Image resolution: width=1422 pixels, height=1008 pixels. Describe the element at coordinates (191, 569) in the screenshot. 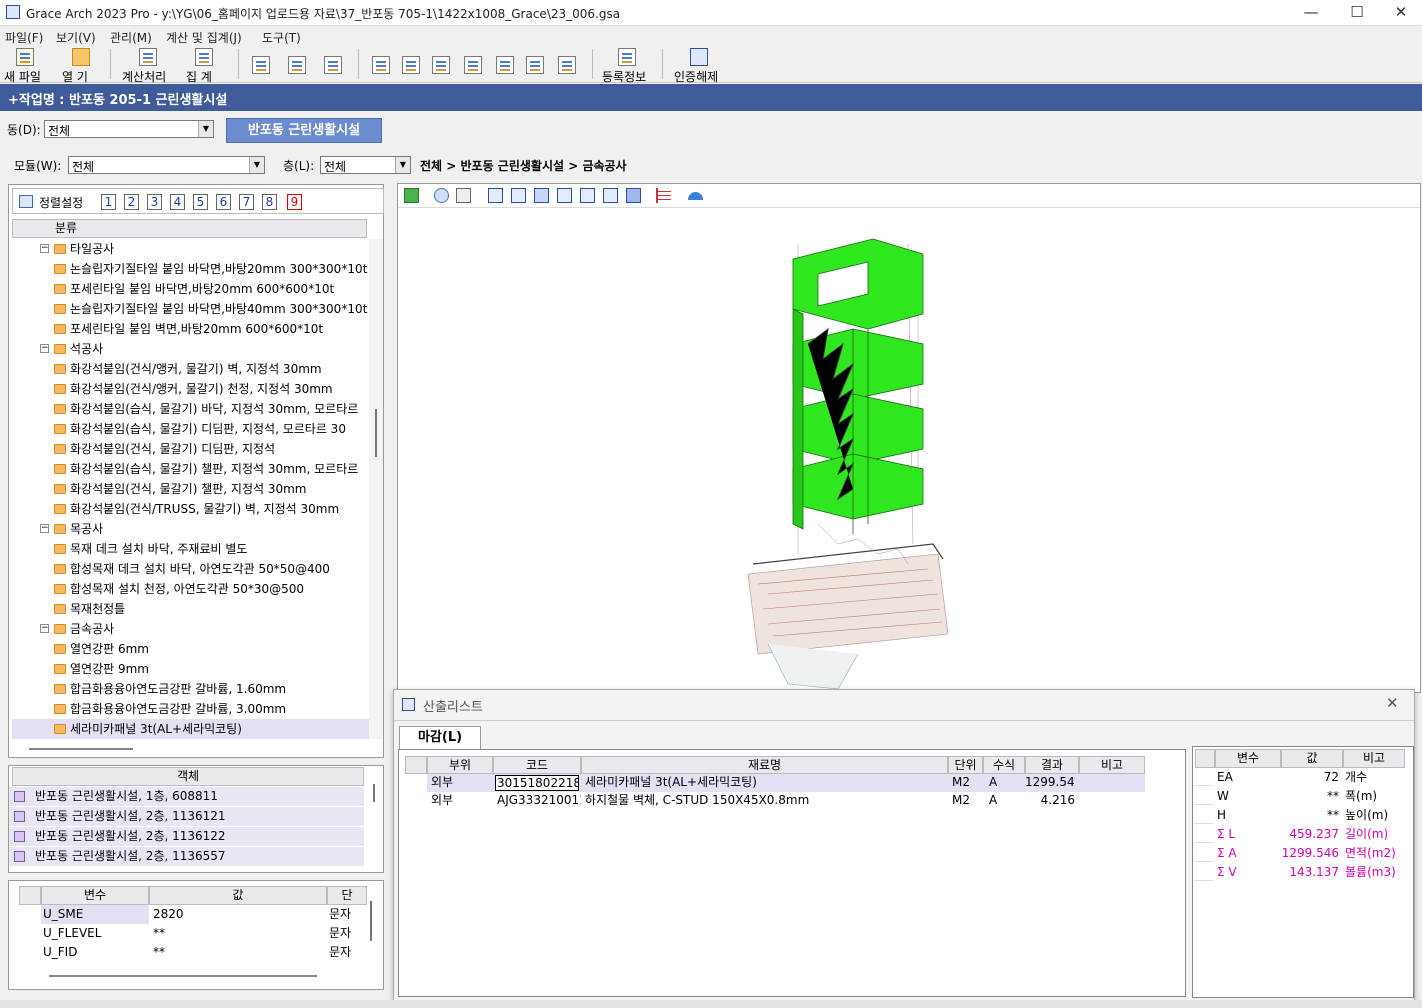

I see `tree-item: 합성목재 데크 설치 바닥, 아연도각관 50*50@400` at that location.